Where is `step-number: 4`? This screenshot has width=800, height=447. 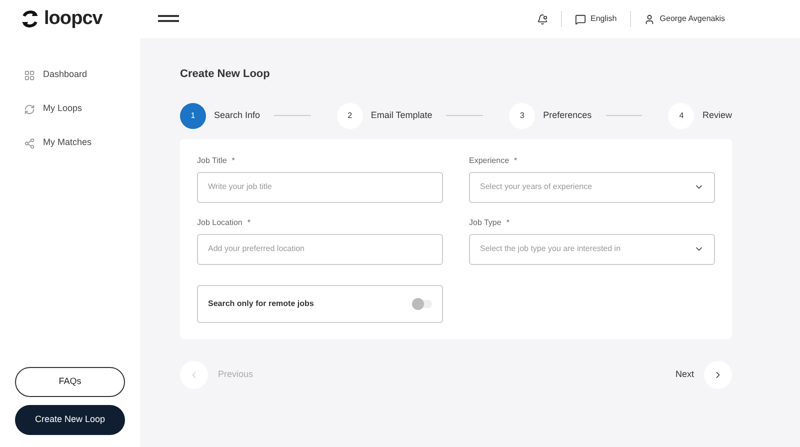 step-number: 4 is located at coordinates (681, 115).